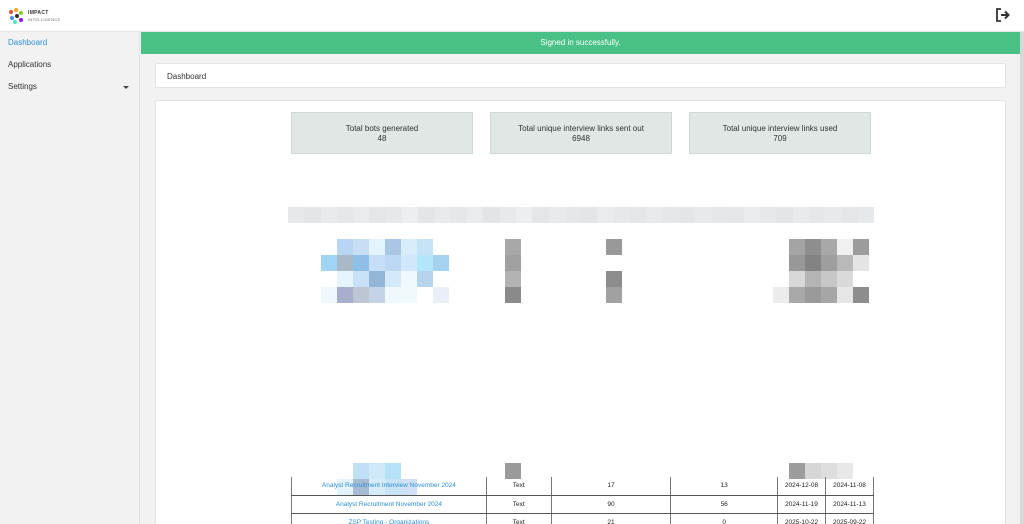 This screenshot has height=524, width=1024. I want to click on stat-links-used: Total unique interview links used 709, so click(780, 133).